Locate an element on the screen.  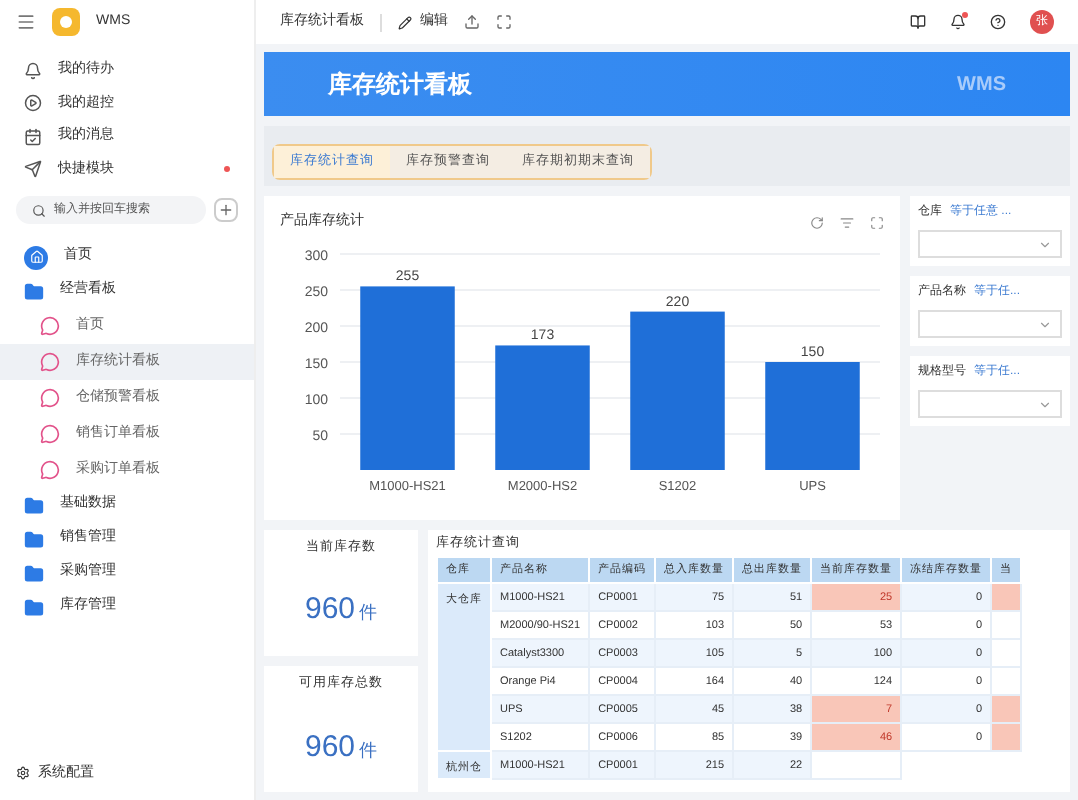
add-button is located at coordinates (226, 210).